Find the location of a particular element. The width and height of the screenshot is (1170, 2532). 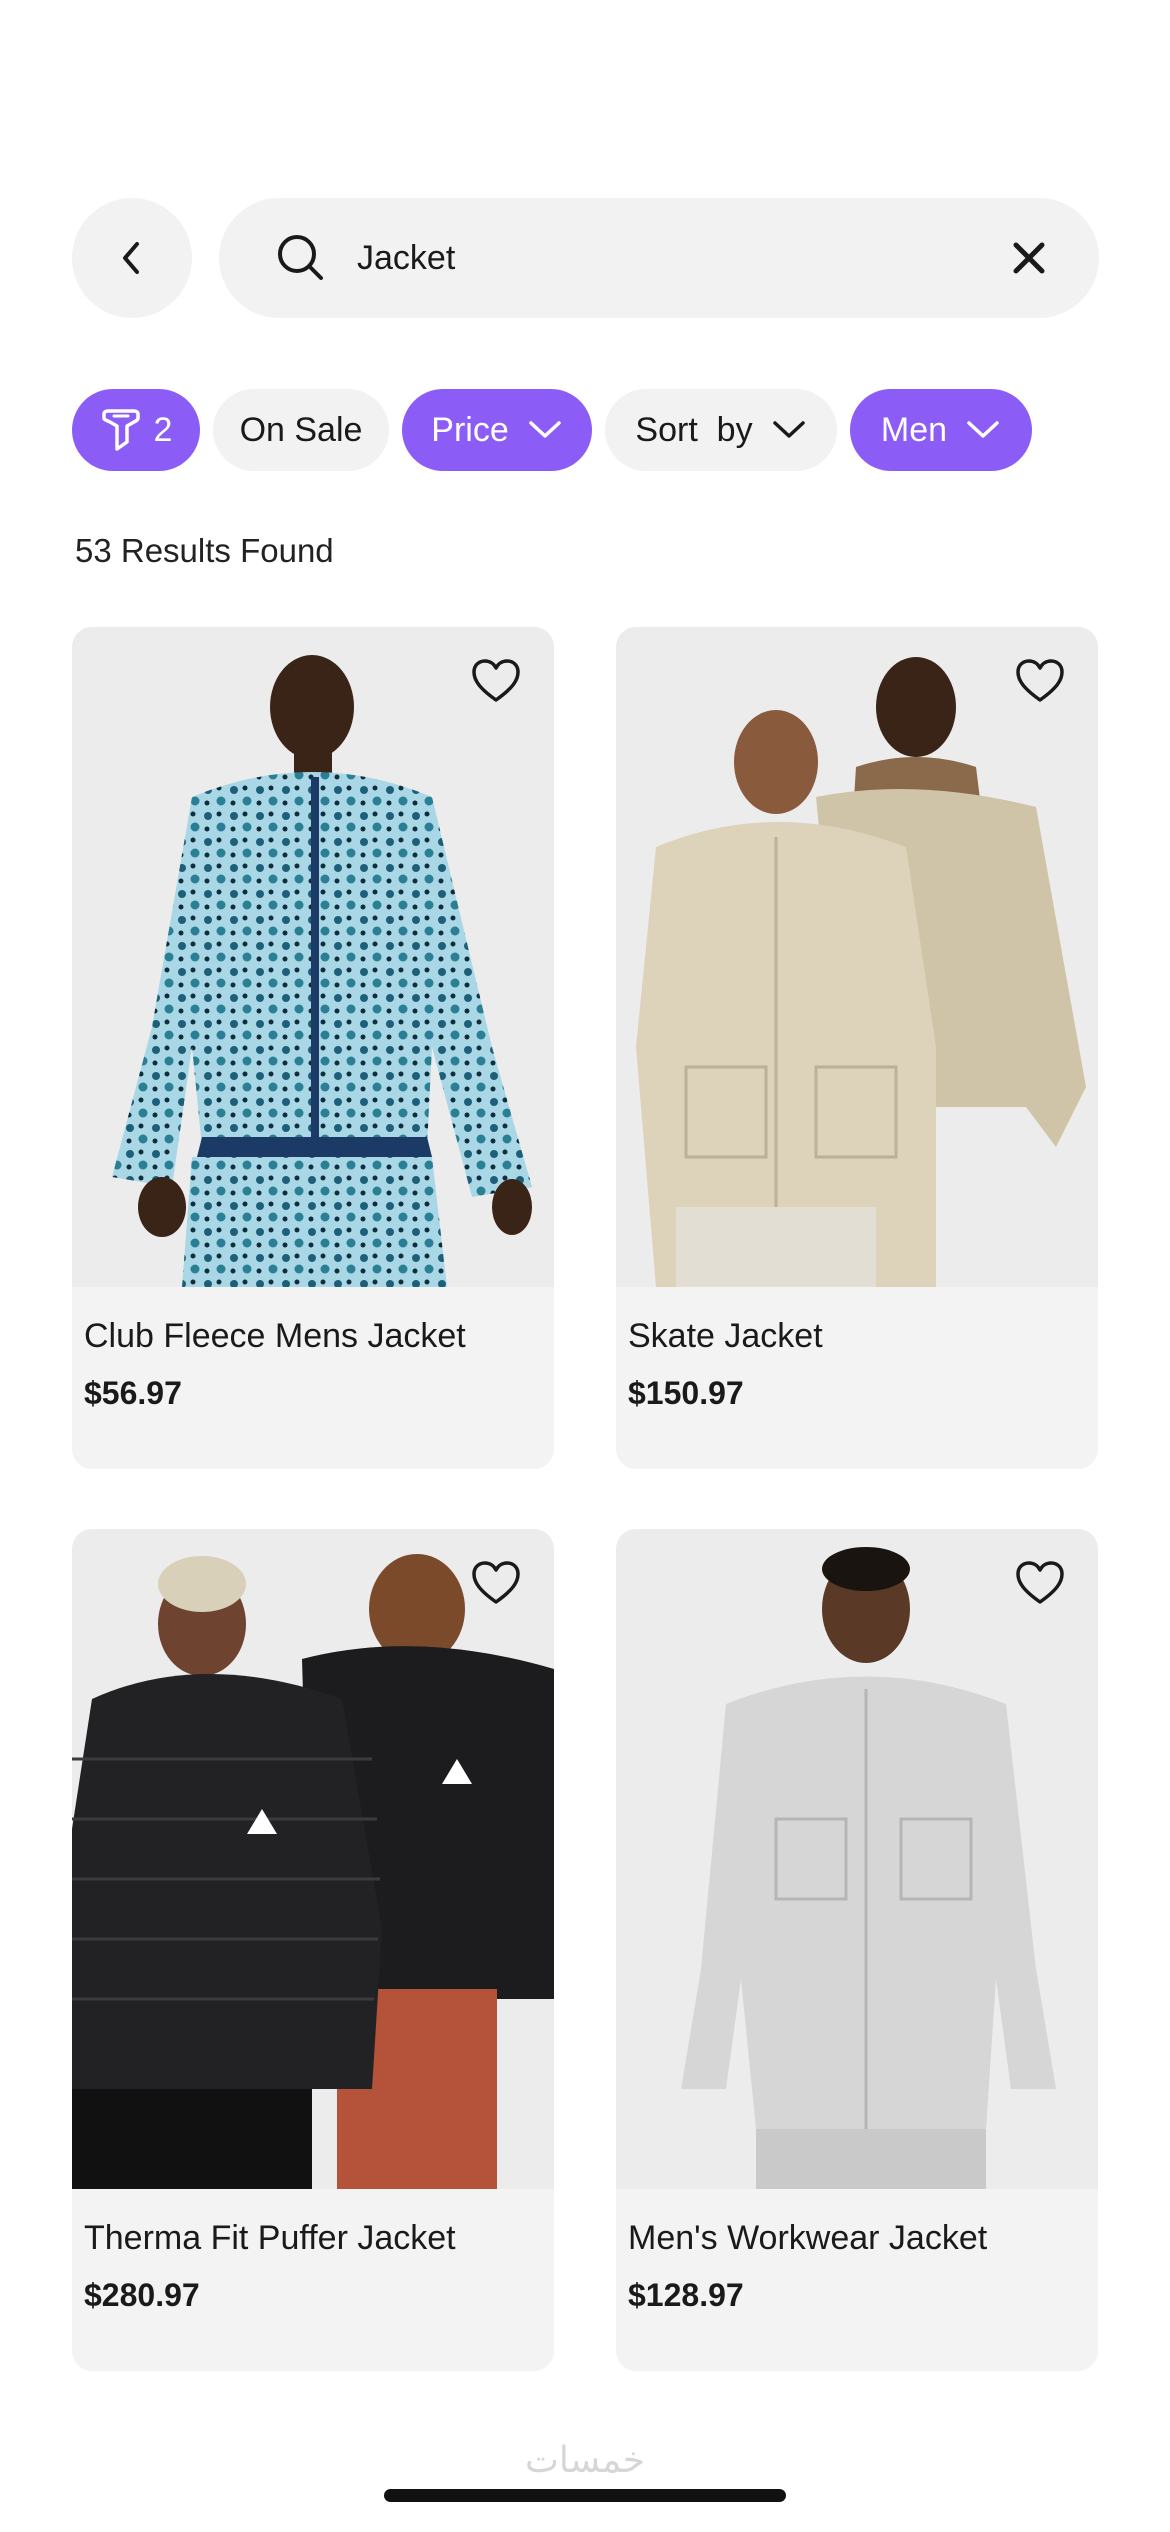

close-icon is located at coordinates (1029, 258).